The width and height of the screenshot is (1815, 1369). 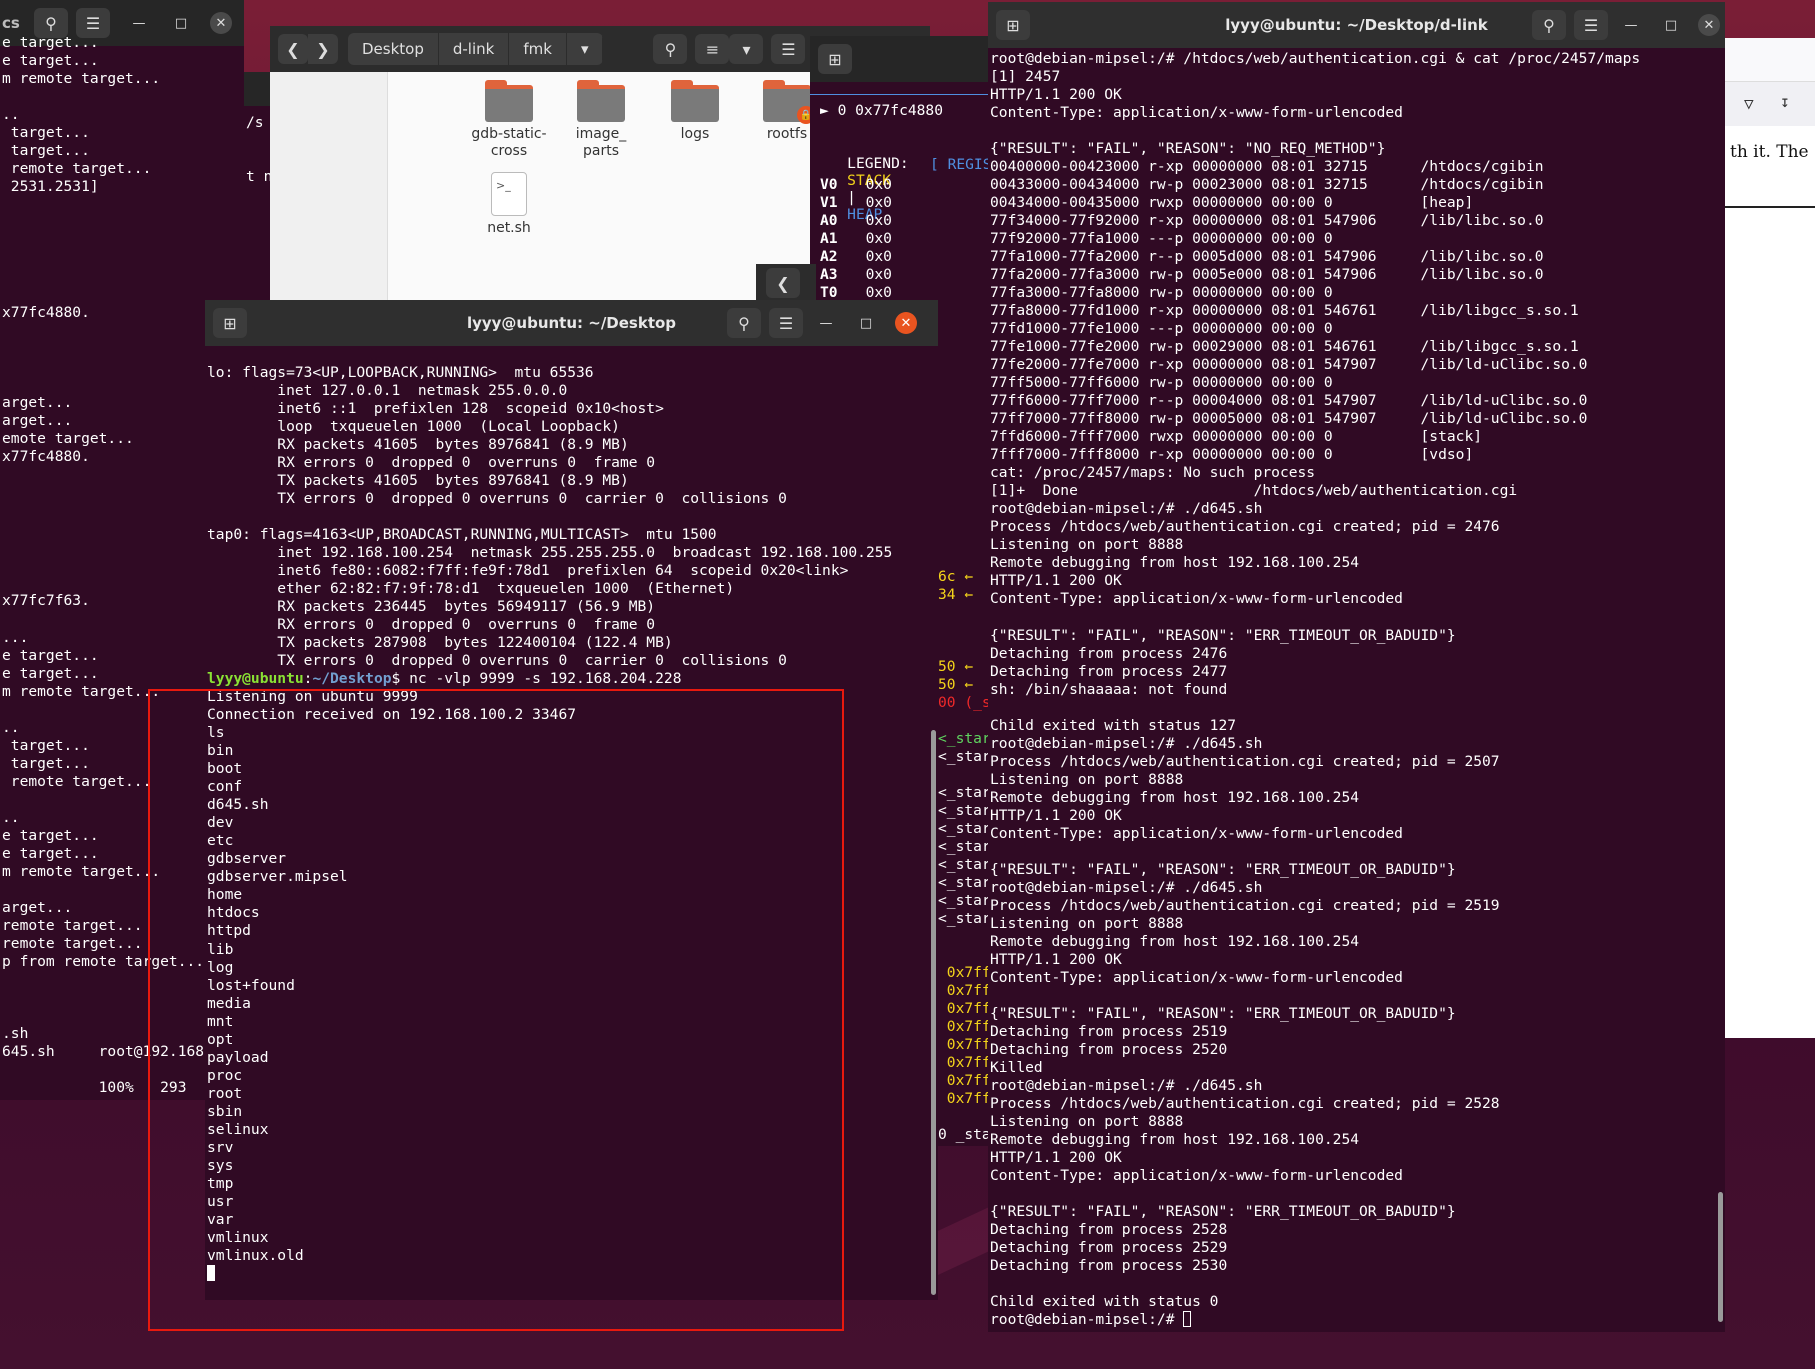 I want to click on browser-page-text: th it. The, so click(x=1769, y=152).